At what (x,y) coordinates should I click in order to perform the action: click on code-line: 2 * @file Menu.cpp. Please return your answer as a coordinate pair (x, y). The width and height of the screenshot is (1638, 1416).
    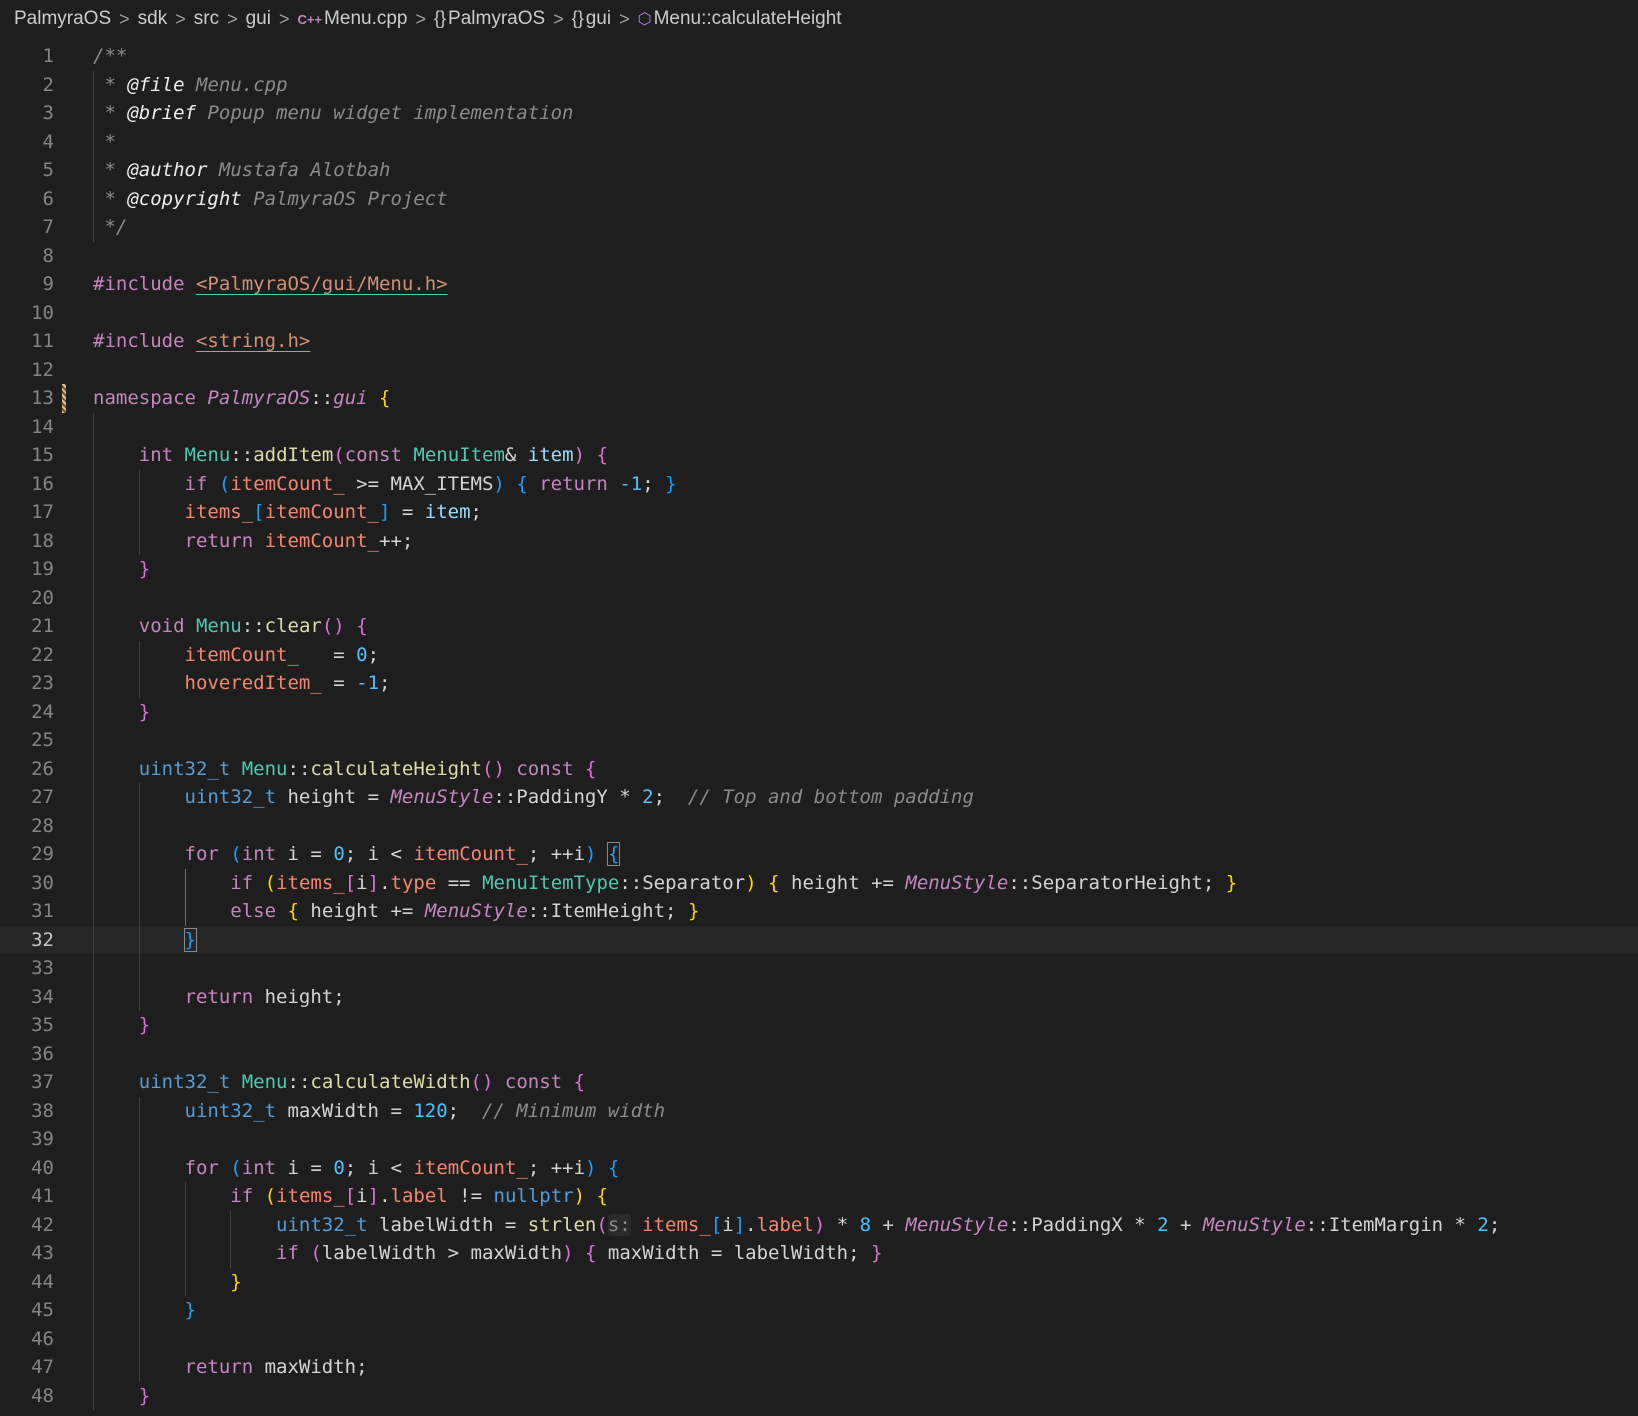
    Looking at the image, I should click on (819, 85).